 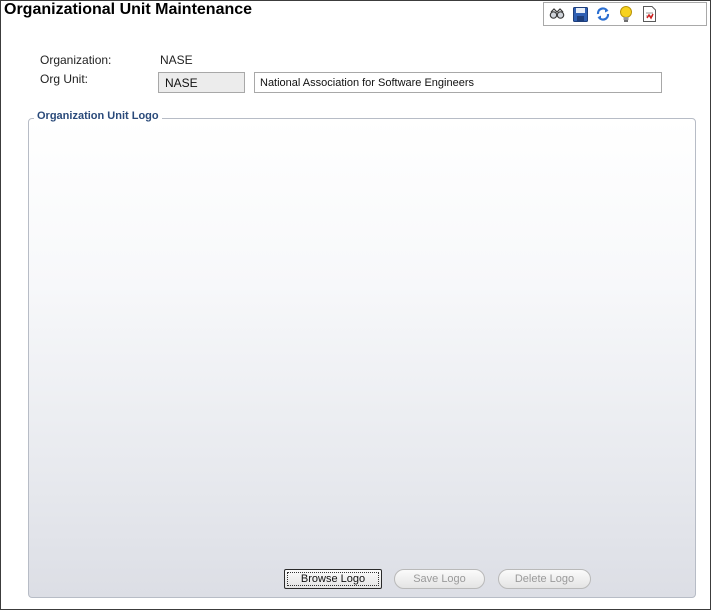 I want to click on report-button, so click(x=649, y=14).